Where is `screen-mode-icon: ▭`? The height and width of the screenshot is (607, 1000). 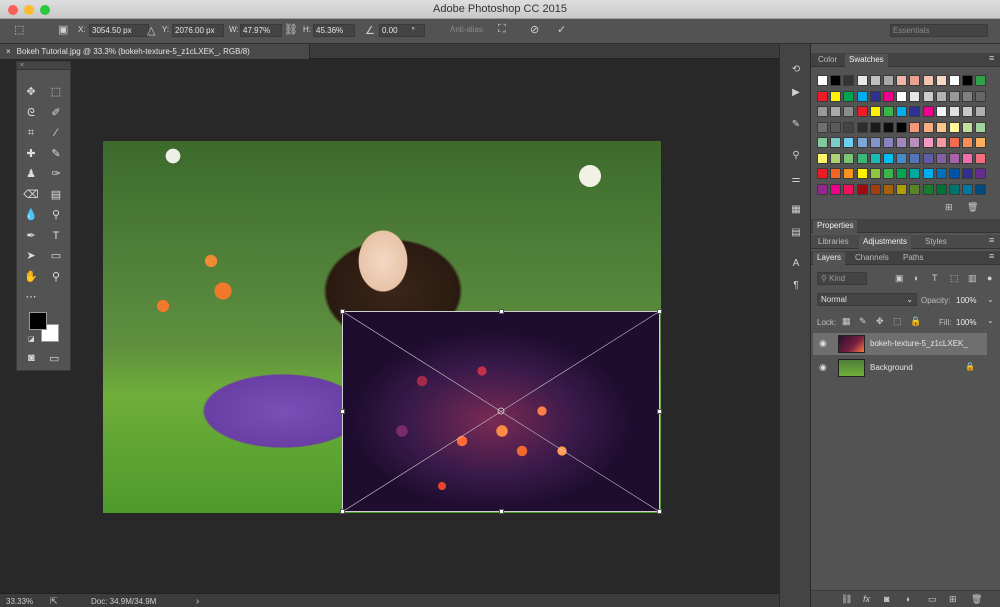 screen-mode-icon: ▭ is located at coordinates (54, 358).